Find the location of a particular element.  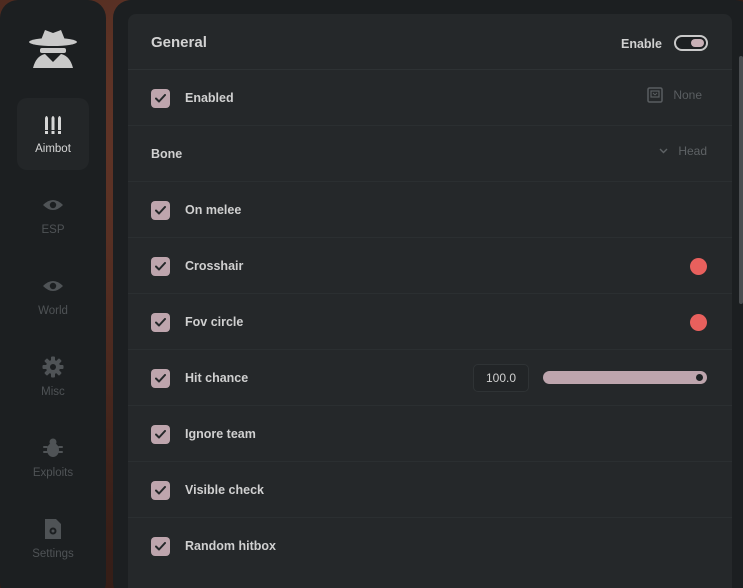

row-fov-circle: Fov circle is located at coordinates (430, 322).